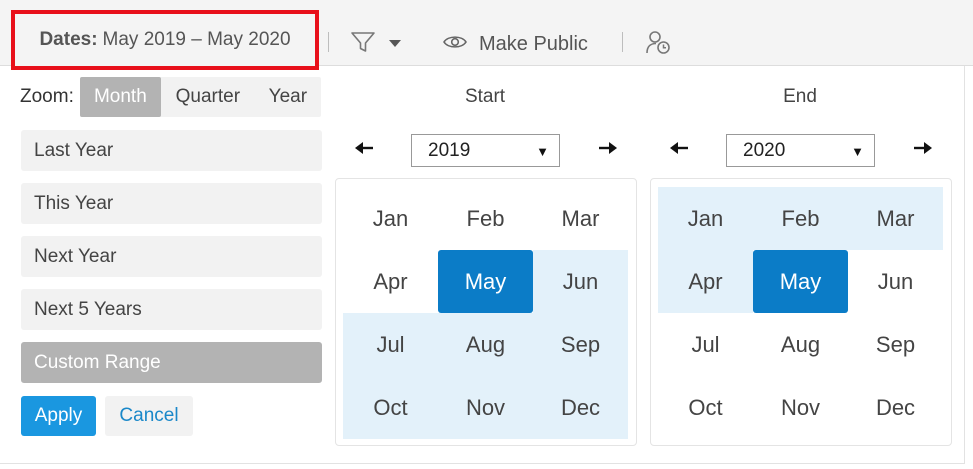  What do you see at coordinates (288, 97) in the screenshot?
I see `zoom-option-year: Year` at bounding box center [288, 97].